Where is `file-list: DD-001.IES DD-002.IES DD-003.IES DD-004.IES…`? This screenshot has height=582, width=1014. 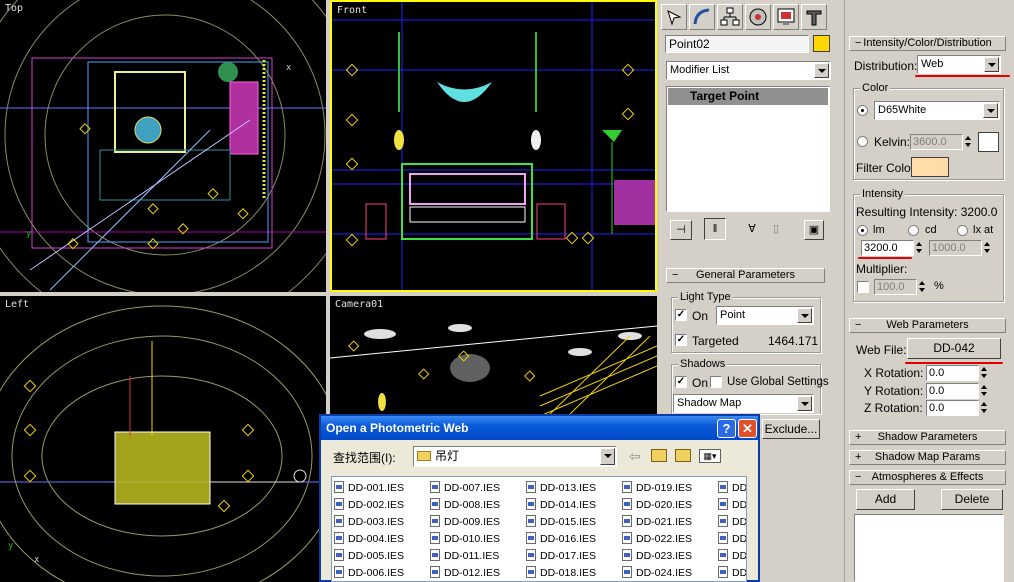 file-list: DD-001.IES DD-002.IES DD-003.IES DD-004.IES… is located at coordinates (539, 529).